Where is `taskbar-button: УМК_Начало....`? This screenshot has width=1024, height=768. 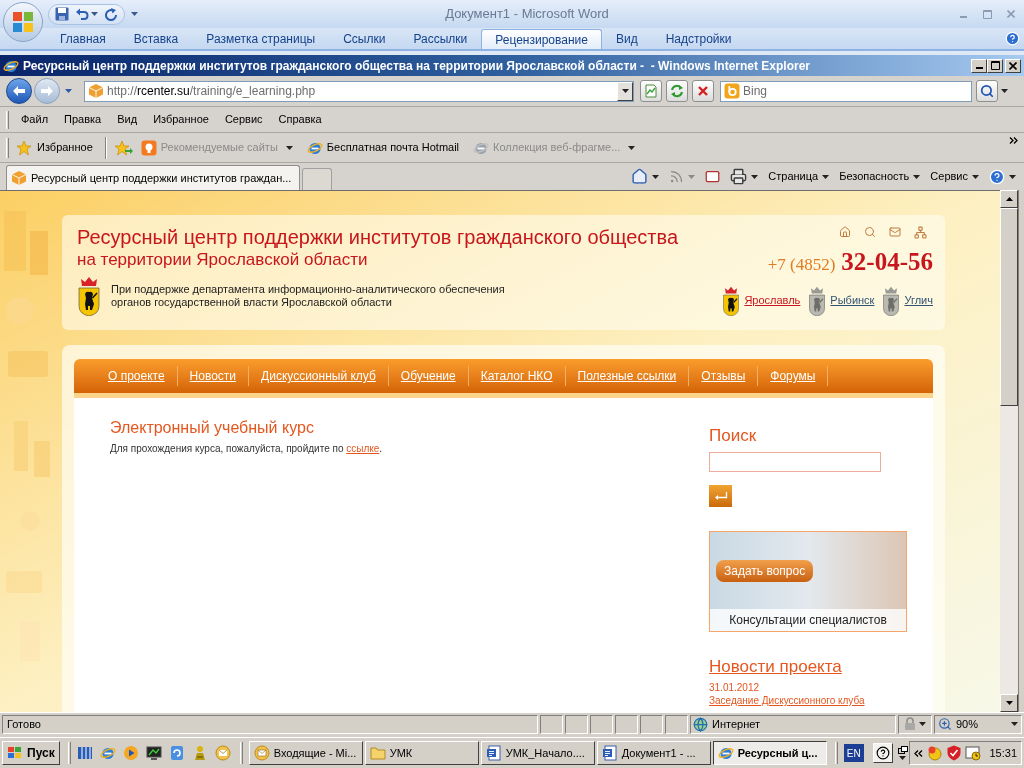 taskbar-button: УМК_Начало.... is located at coordinates (537, 753).